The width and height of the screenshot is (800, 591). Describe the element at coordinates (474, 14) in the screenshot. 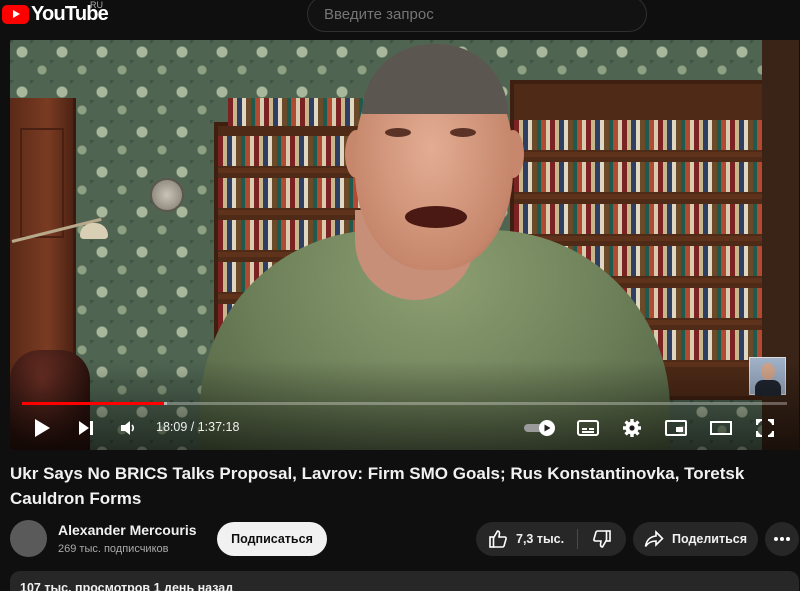

I see `search-input` at that location.